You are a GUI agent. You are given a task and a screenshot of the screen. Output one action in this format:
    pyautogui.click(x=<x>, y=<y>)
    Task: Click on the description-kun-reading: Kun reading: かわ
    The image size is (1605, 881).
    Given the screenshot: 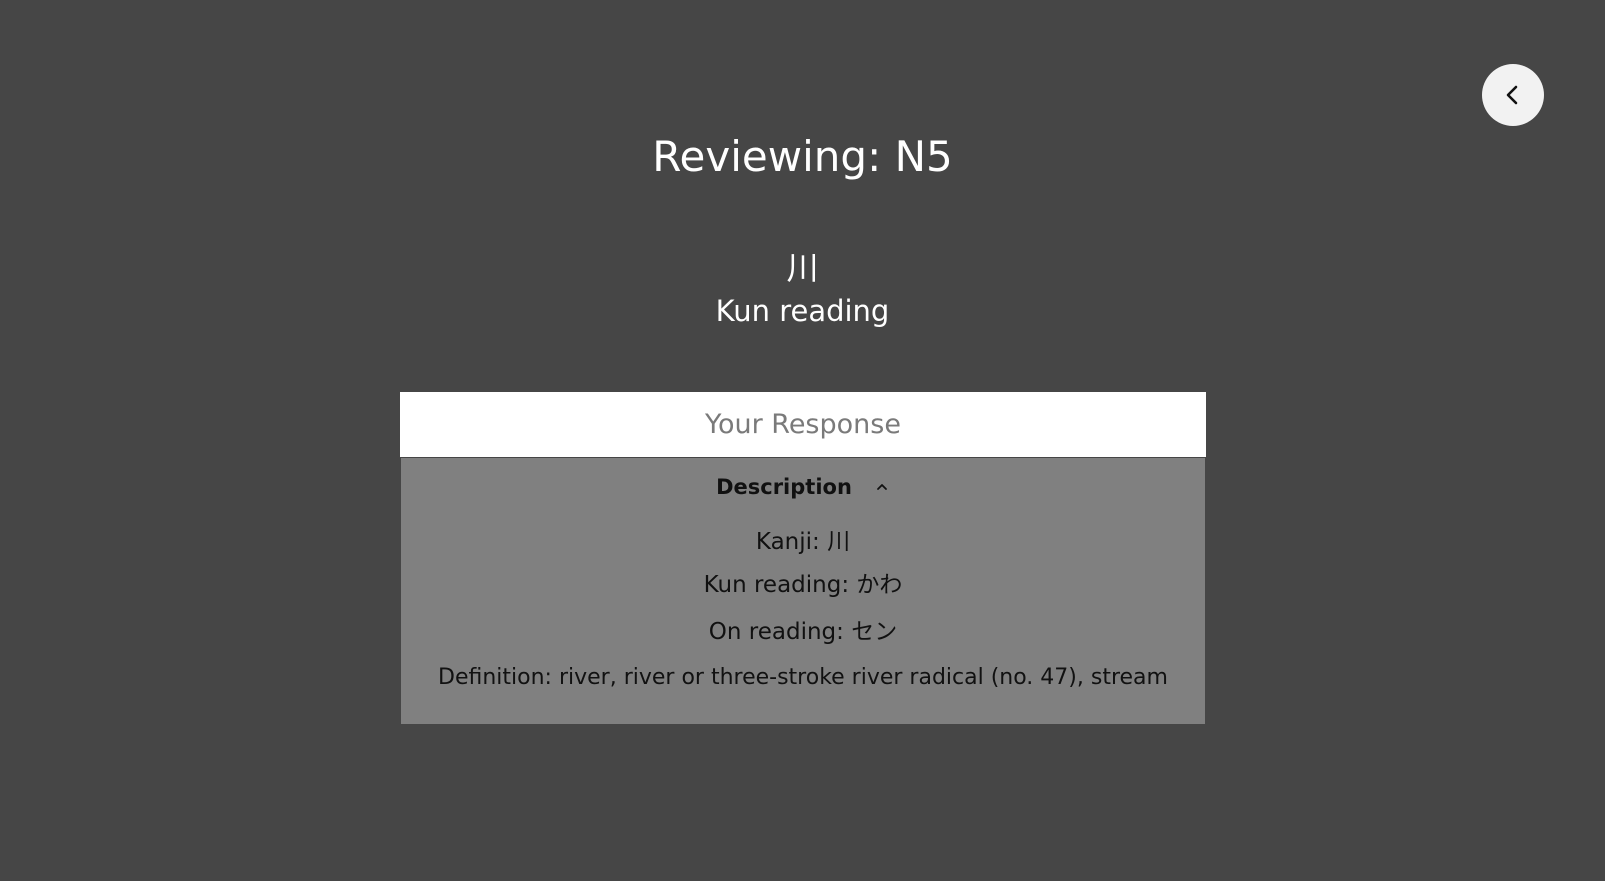 What is the action you would take?
    pyautogui.click(x=803, y=585)
    